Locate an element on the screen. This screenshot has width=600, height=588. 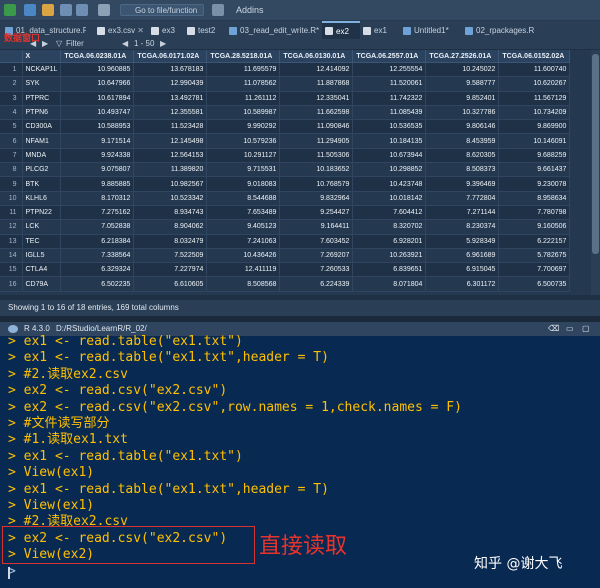
column-header: TCGA.28.5218.01A is located at coordinates (243, 56).